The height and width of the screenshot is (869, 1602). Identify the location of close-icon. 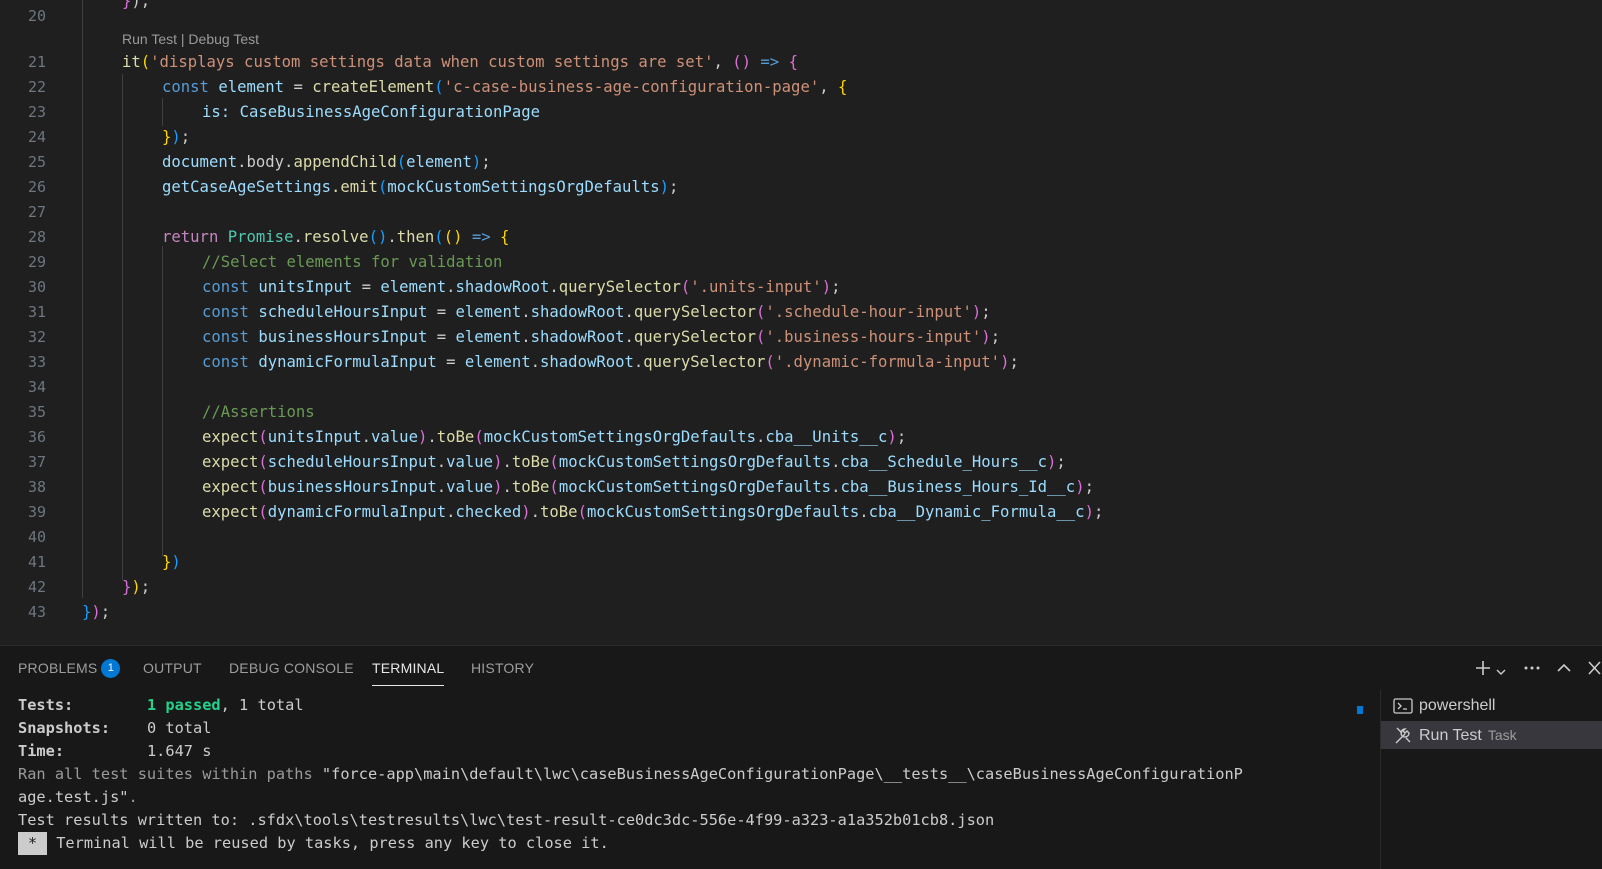
(1594, 668).